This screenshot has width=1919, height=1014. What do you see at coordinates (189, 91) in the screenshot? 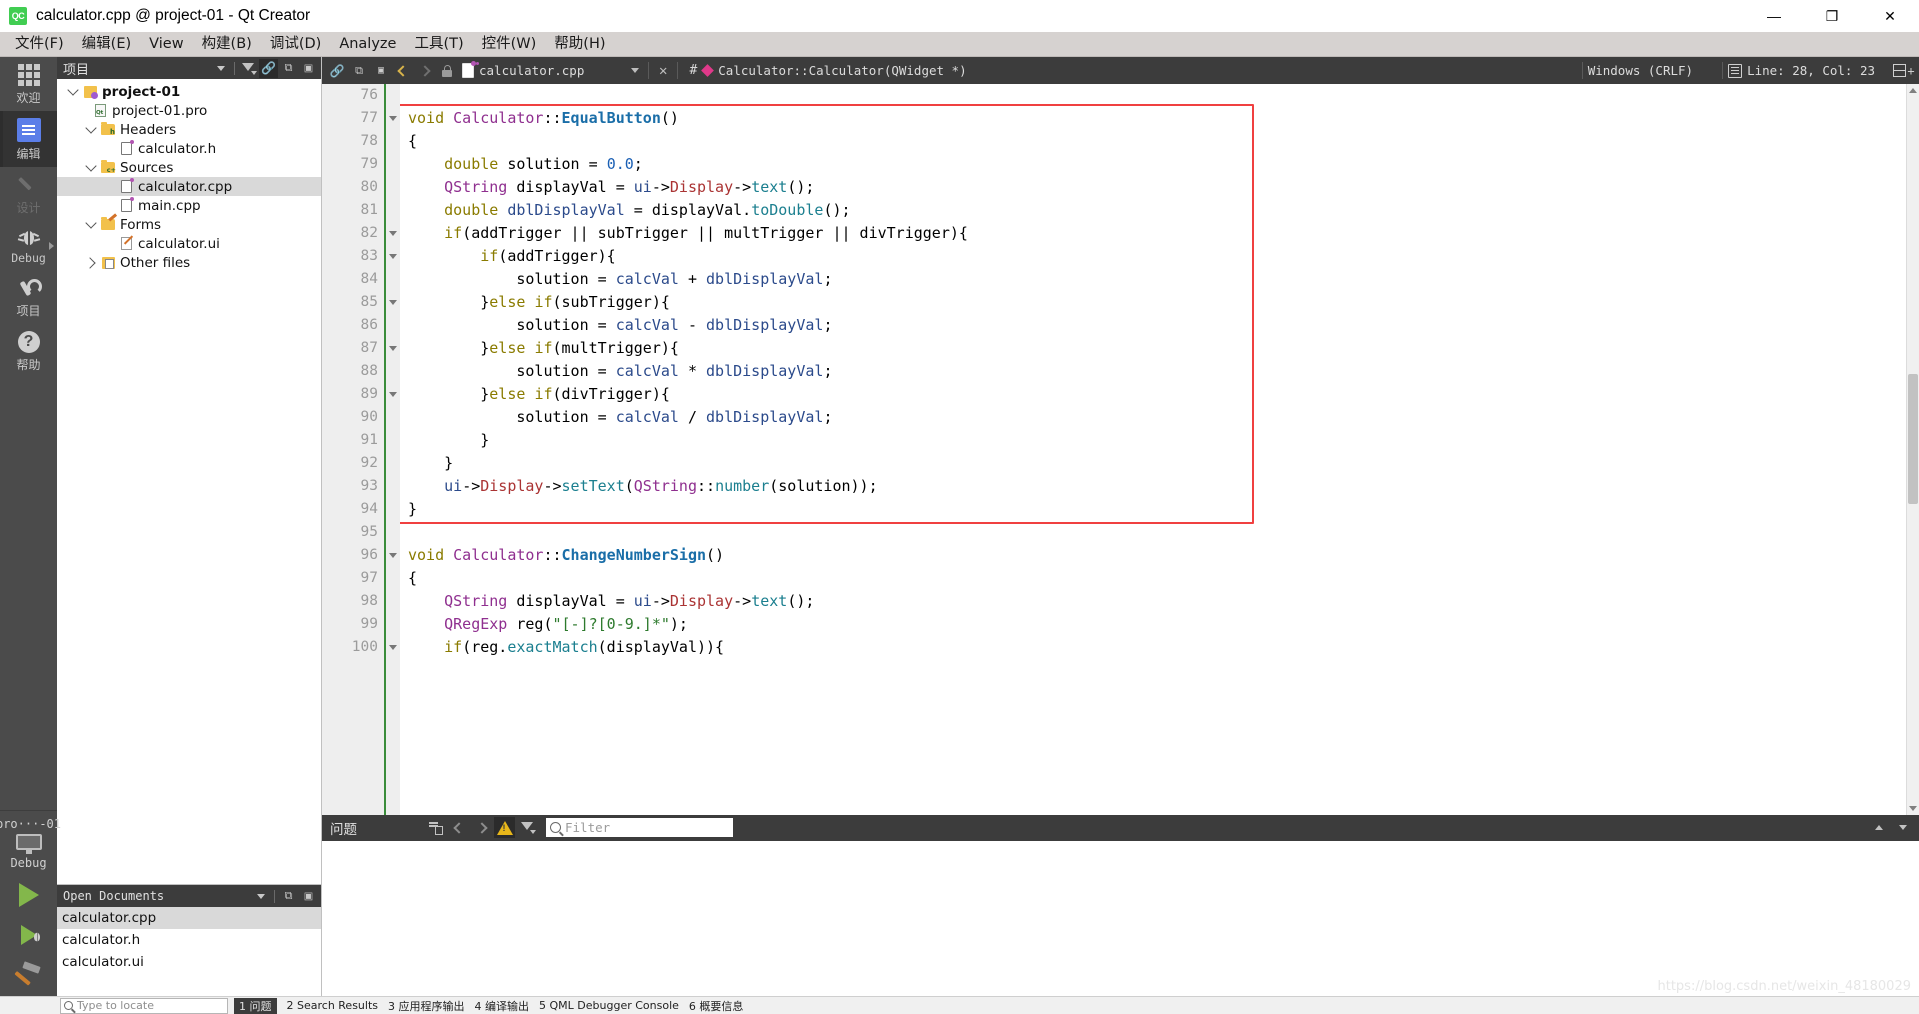
I see `tree-item-project-01: project-01` at bounding box center [189, 91].